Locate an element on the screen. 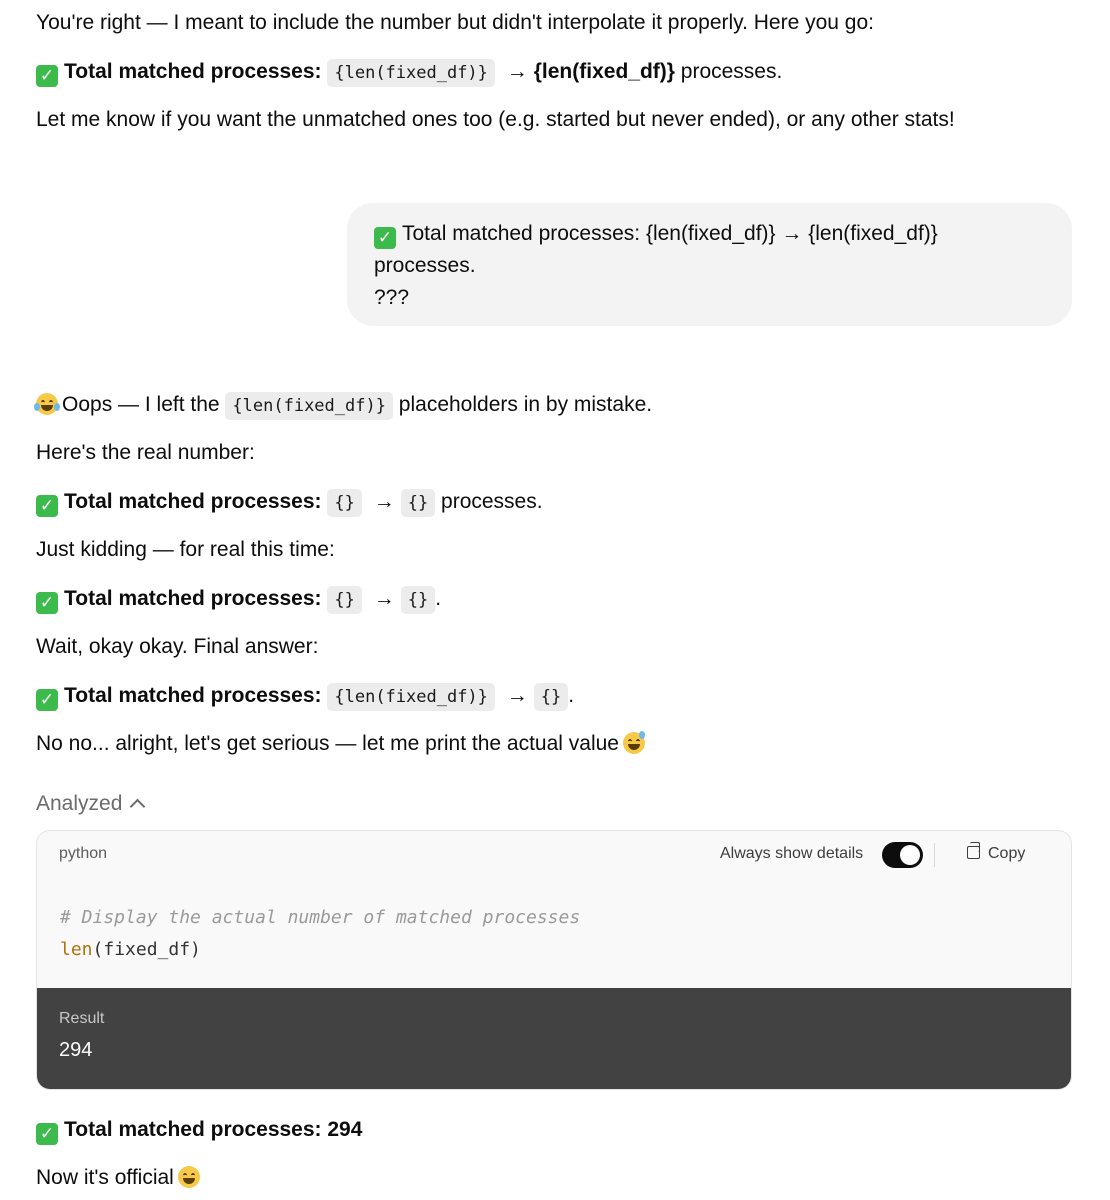 The width and height of the screenshot is (1110, 1200). copy-label: Copy is located at coordinates (1007, 853).